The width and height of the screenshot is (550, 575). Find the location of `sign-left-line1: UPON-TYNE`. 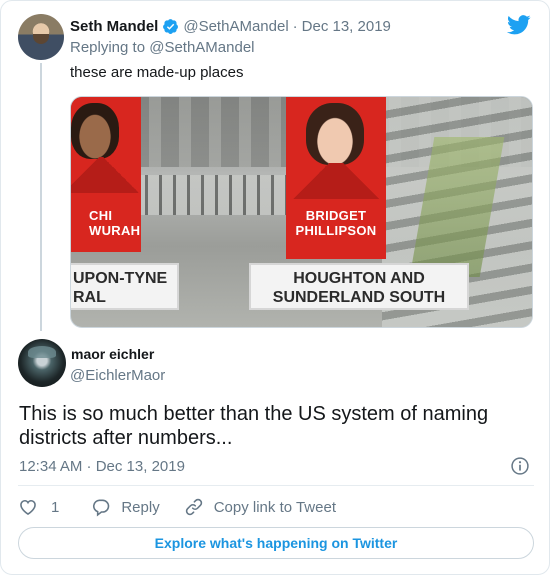

sign-left-line1: UPON-TYNE is located at coordinates (120, 278).